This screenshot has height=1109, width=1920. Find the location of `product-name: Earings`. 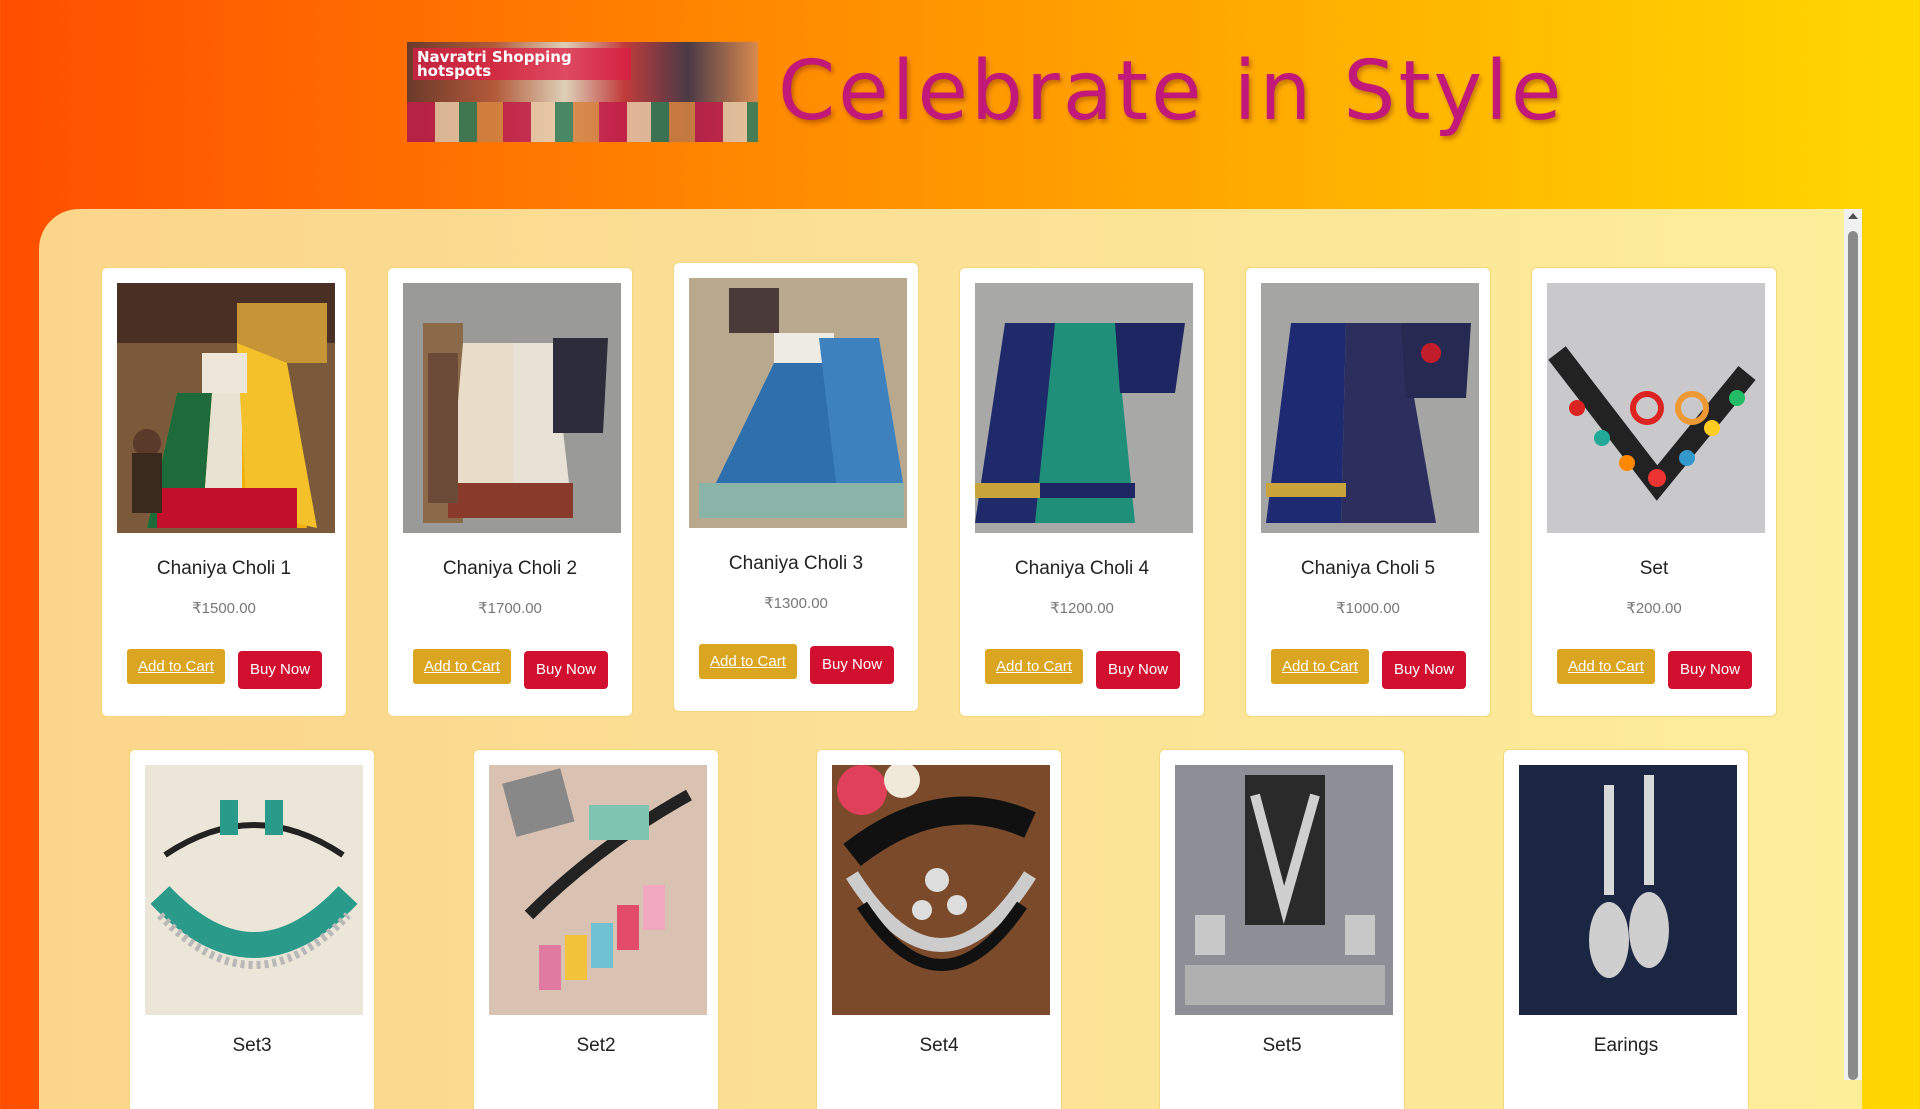

product-name: Earings is located at coordinates (1626, 1045).